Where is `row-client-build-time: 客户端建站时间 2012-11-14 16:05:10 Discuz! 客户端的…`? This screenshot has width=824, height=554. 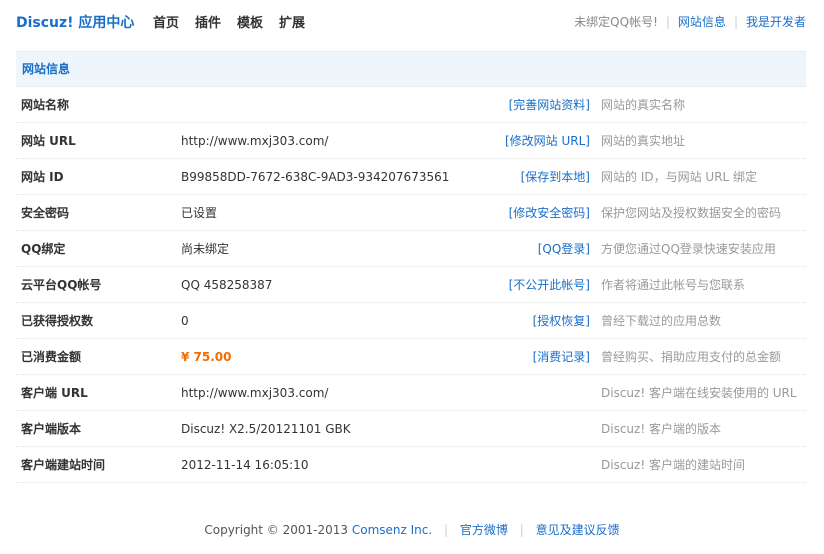 row-client-build-time: 客户端建站时间 2012-11-14 16:05:10 Discuz! 客户端的… is located at coordinates (411, 465).